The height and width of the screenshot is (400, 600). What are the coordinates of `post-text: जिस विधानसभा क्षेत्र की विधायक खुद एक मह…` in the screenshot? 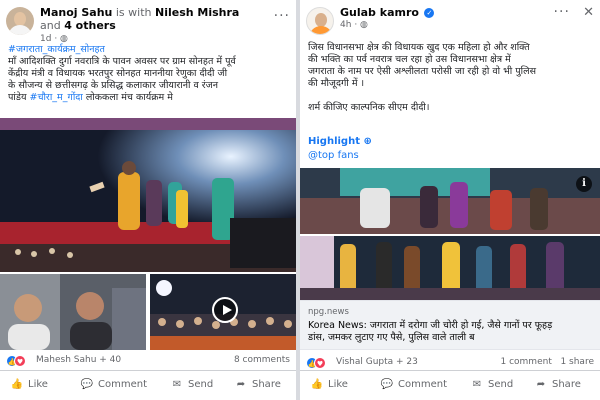 It's located at (453, 78).